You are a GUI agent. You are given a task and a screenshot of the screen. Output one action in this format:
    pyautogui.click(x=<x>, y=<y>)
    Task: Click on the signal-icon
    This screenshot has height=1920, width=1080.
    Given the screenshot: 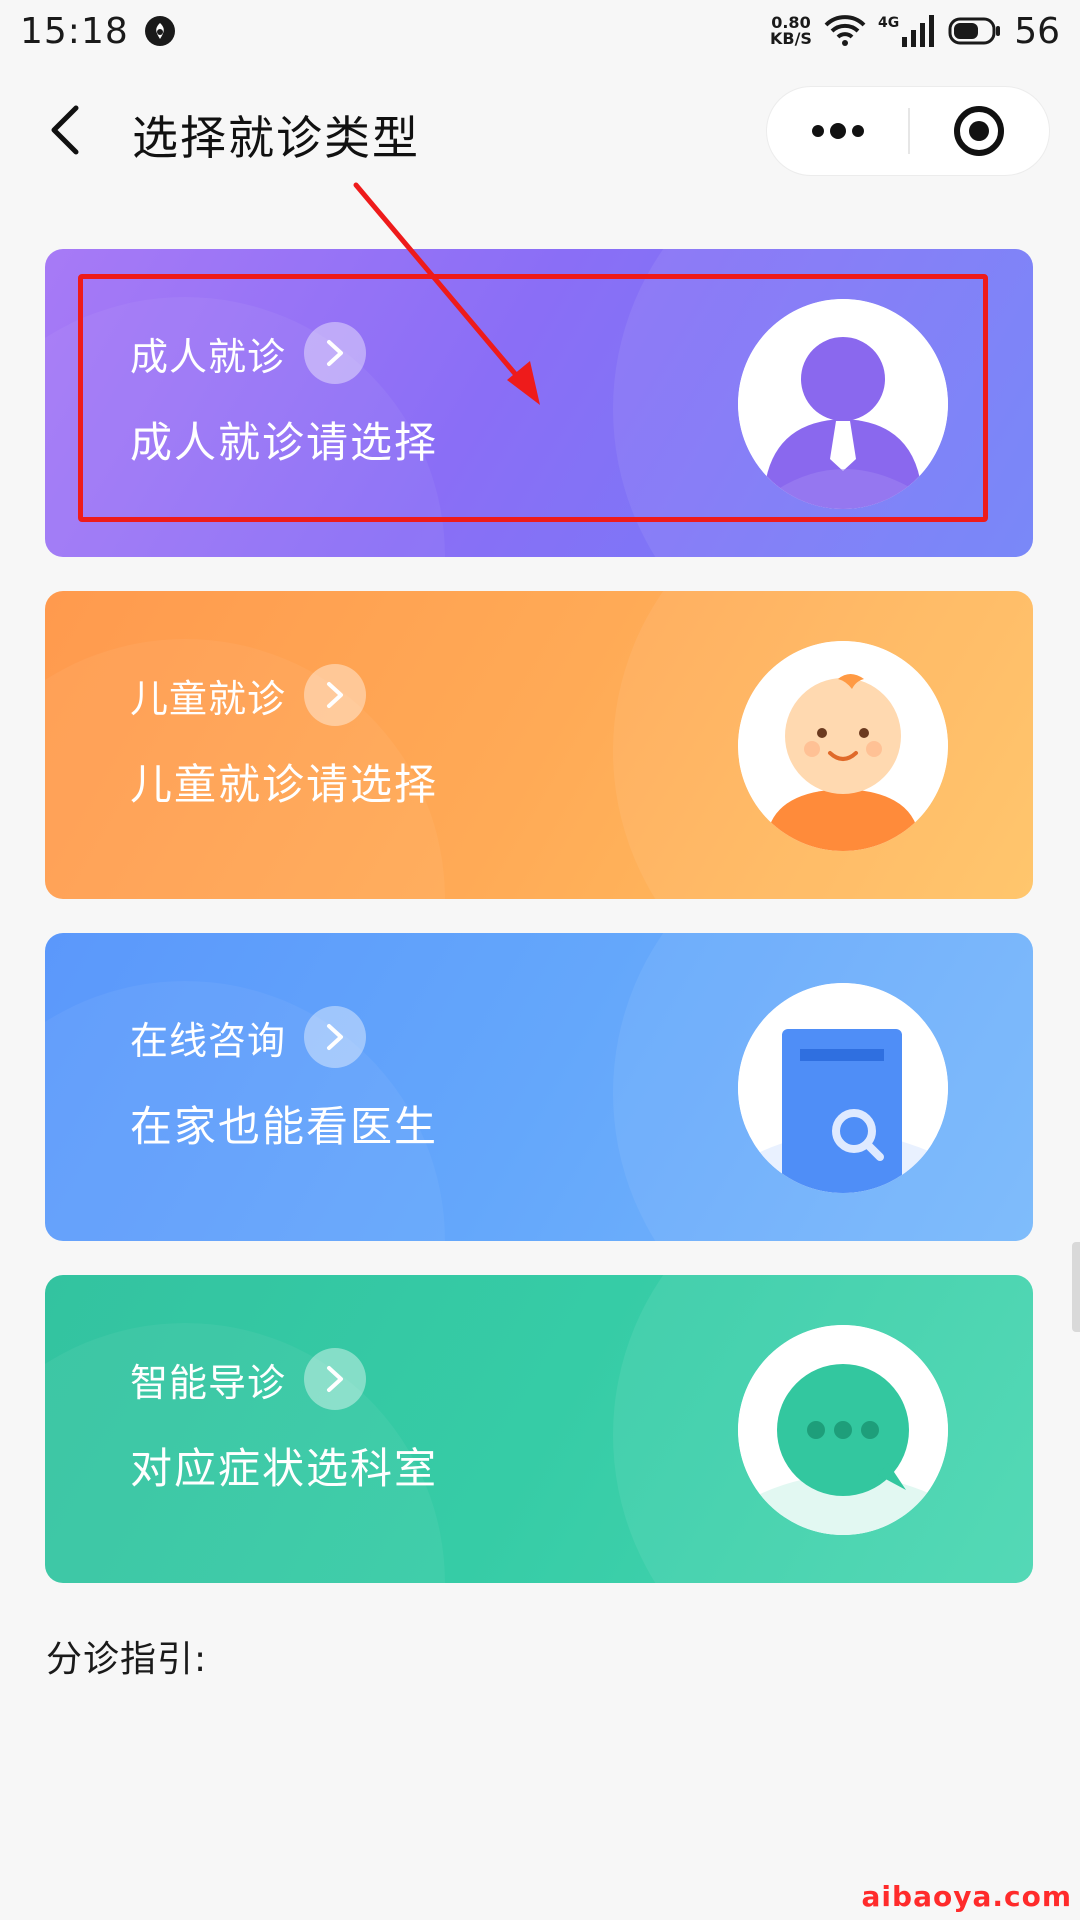 What is the action you would take?
    pyautogui.click(x=918, y=31)
    